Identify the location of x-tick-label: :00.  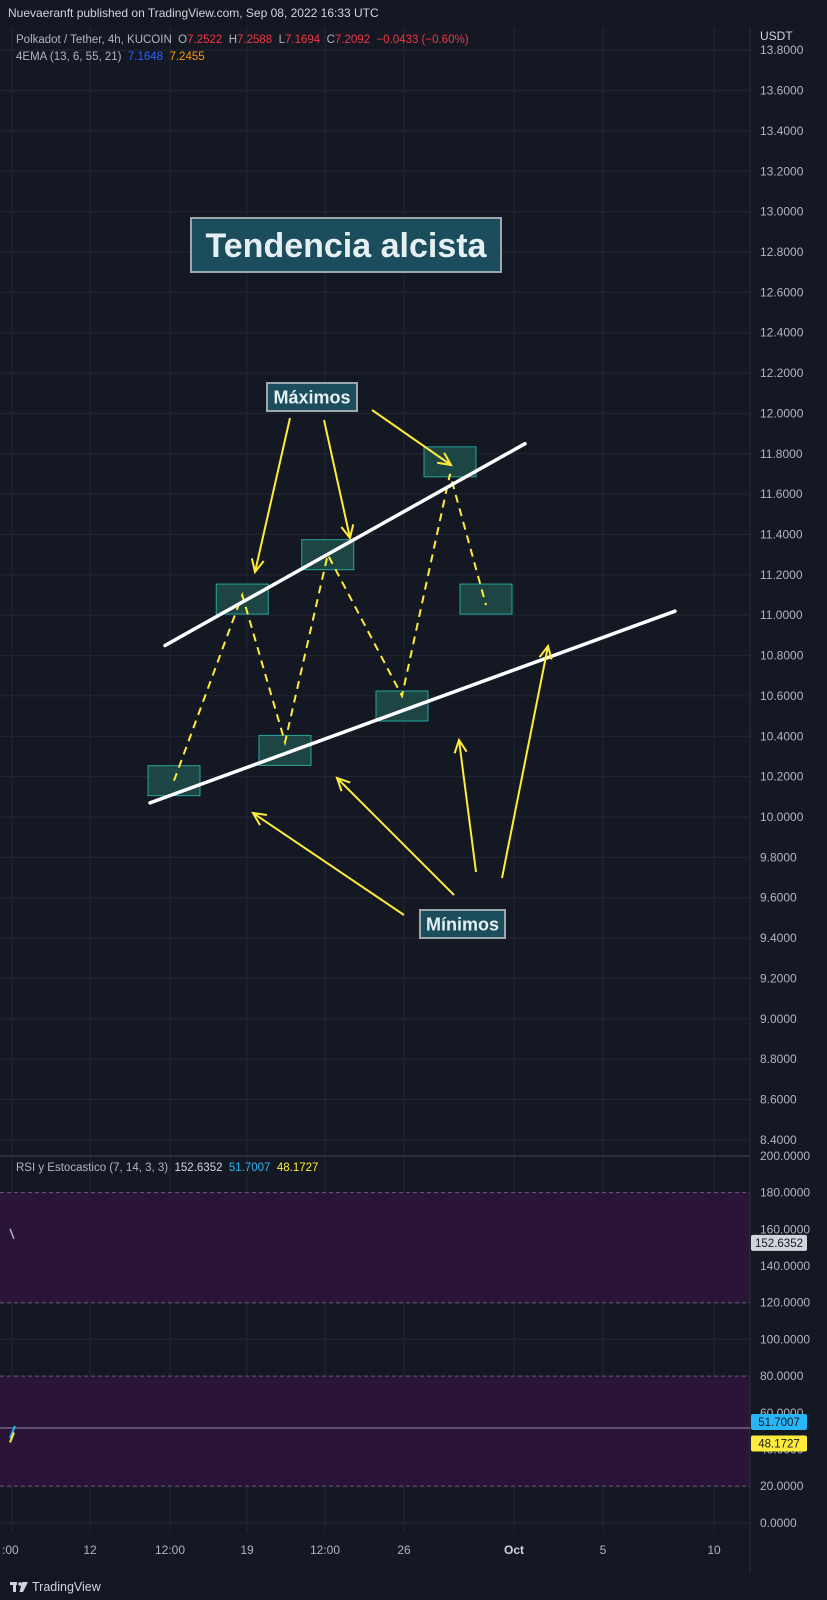
(10, 1550).